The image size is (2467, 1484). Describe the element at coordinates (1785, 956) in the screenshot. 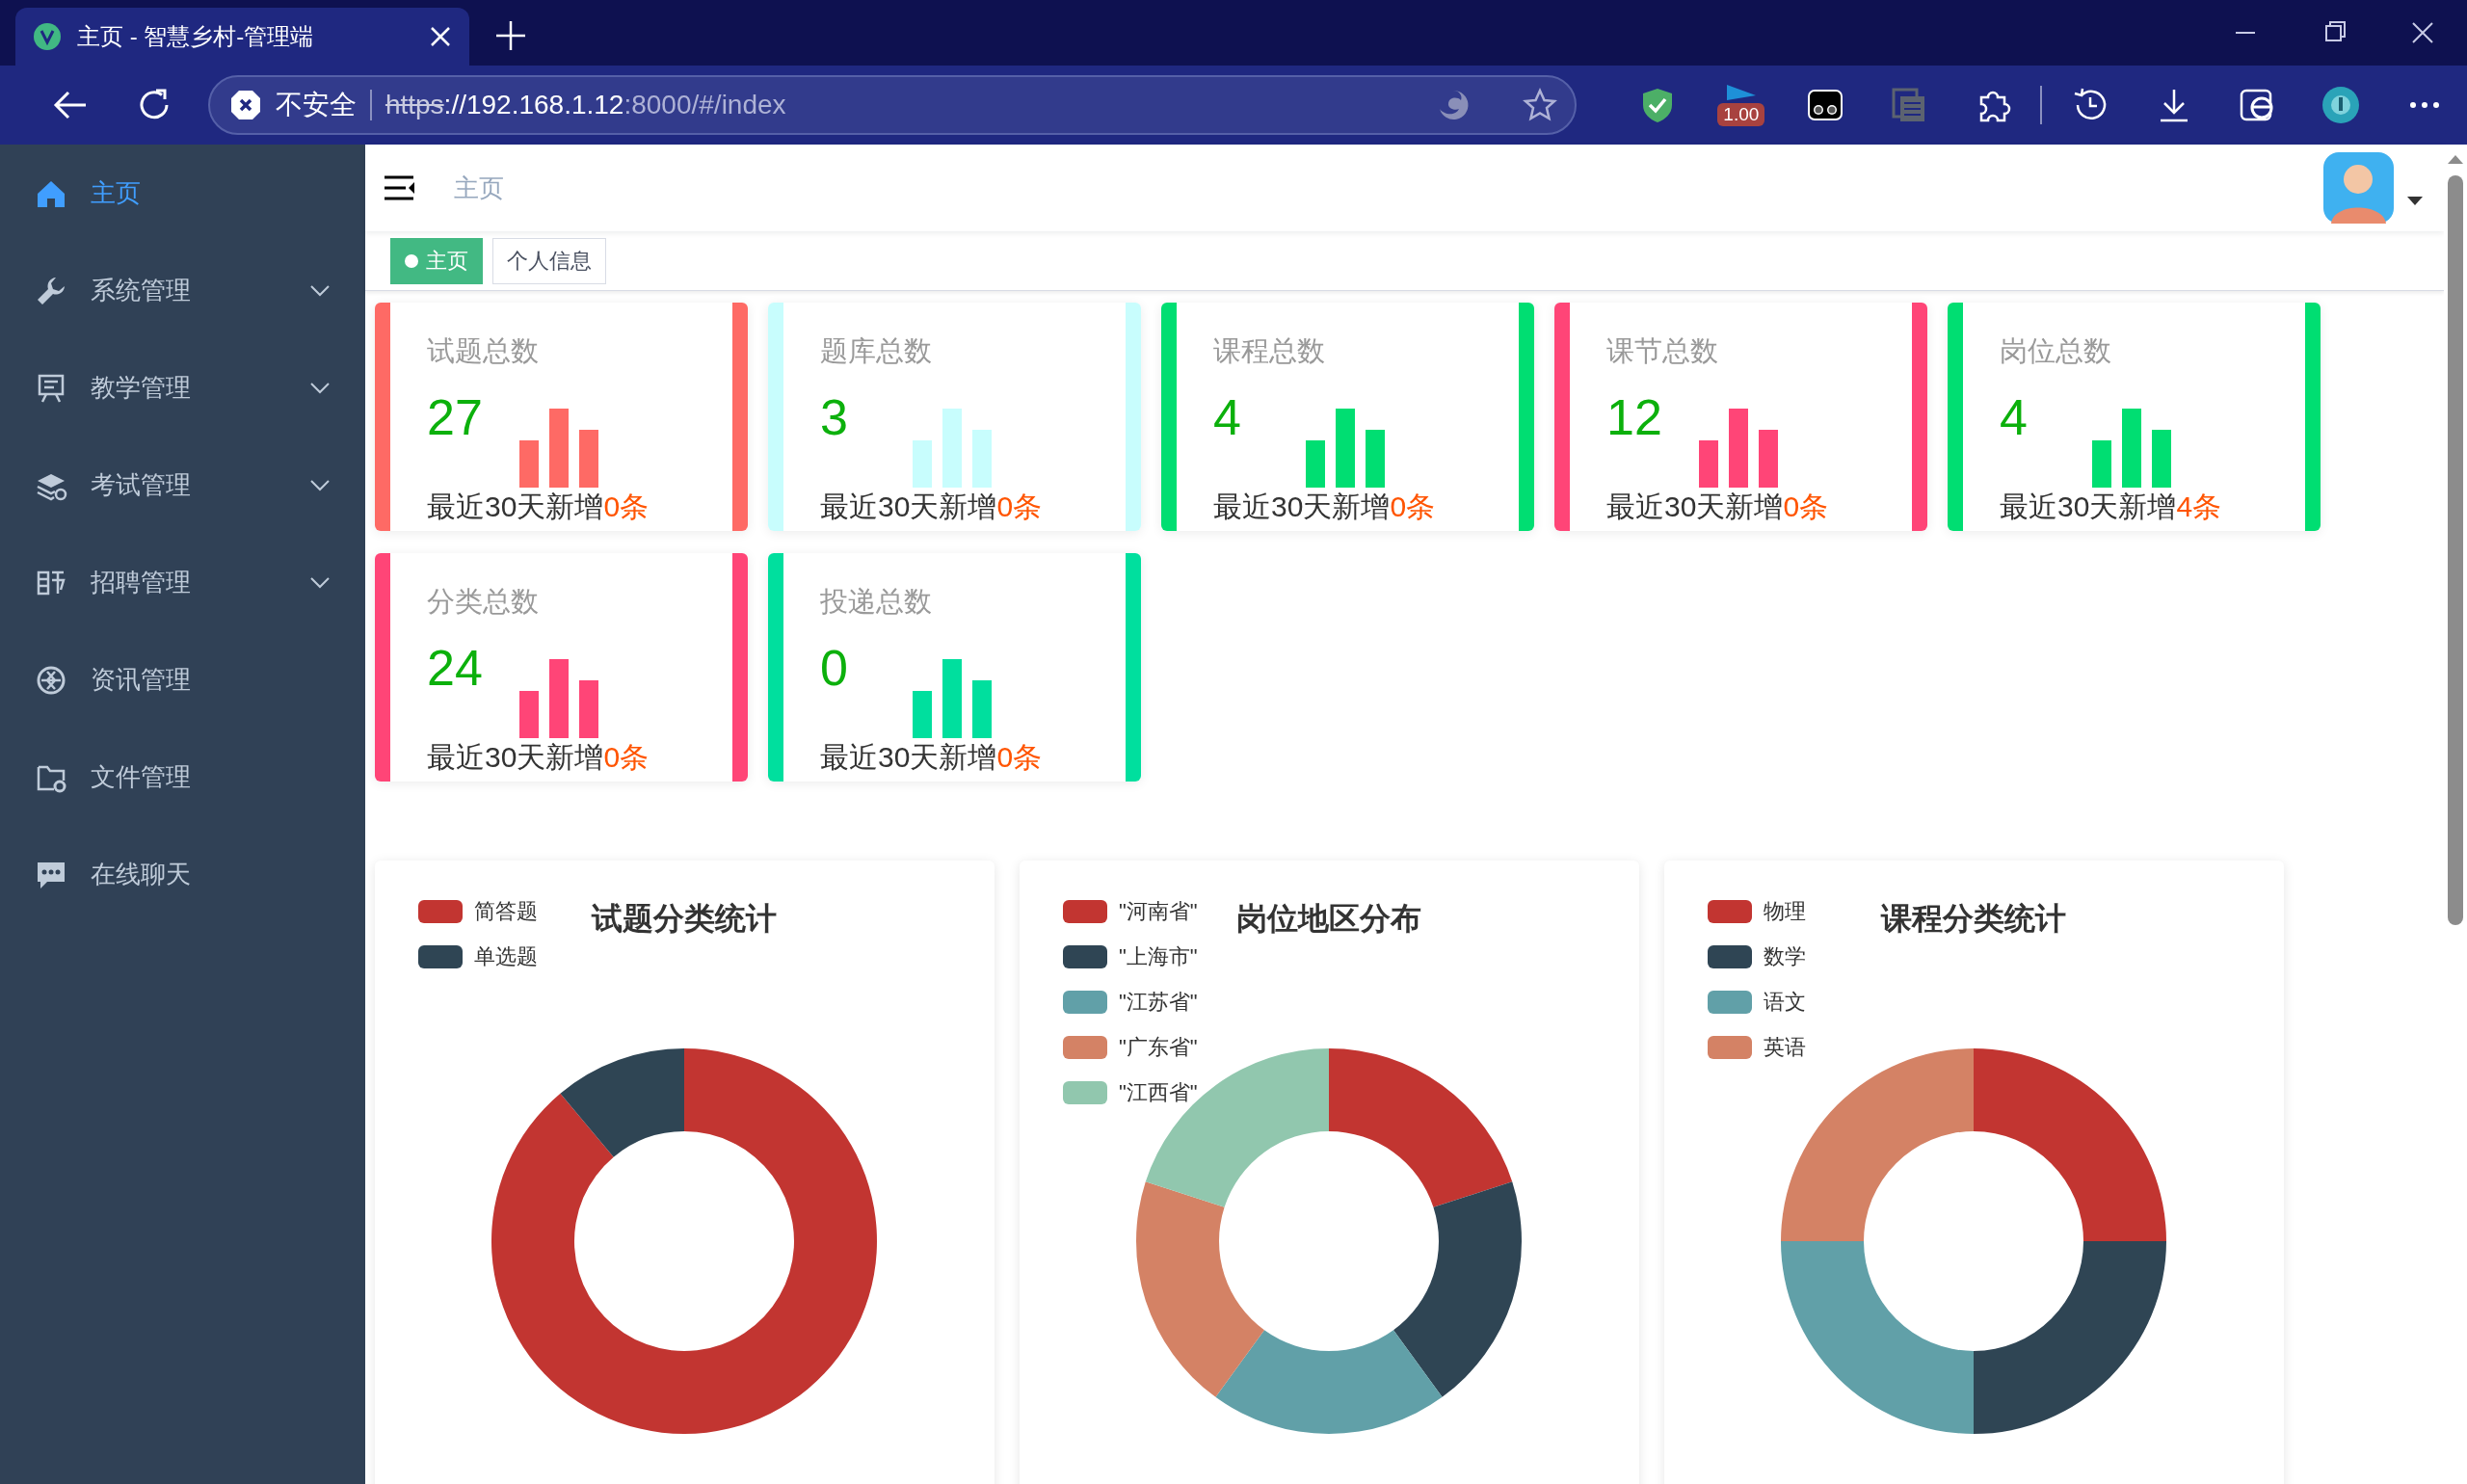

I see `legend-label: 数学` at that location.